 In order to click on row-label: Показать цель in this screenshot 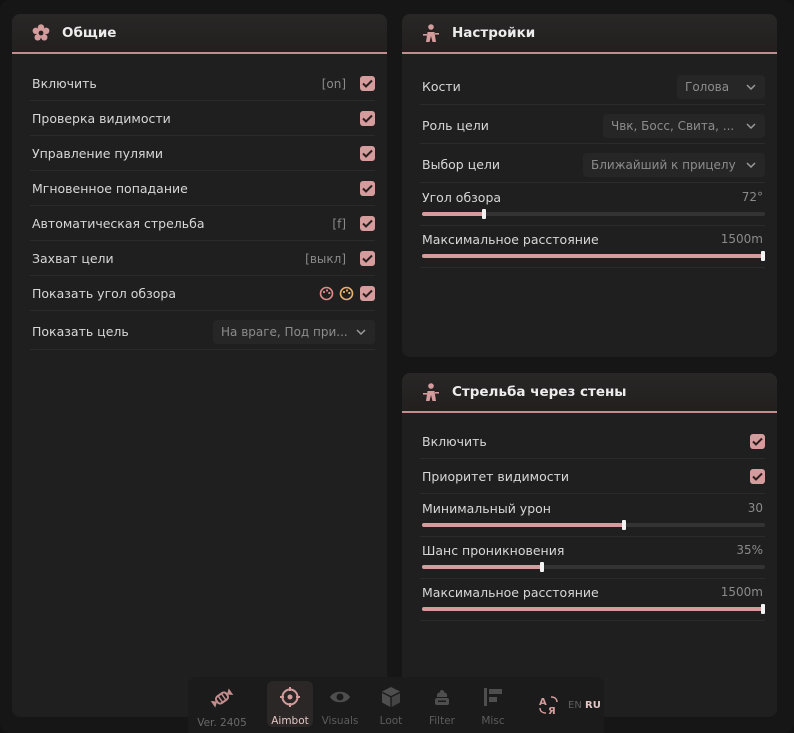, I will do `click(80, 331)`.